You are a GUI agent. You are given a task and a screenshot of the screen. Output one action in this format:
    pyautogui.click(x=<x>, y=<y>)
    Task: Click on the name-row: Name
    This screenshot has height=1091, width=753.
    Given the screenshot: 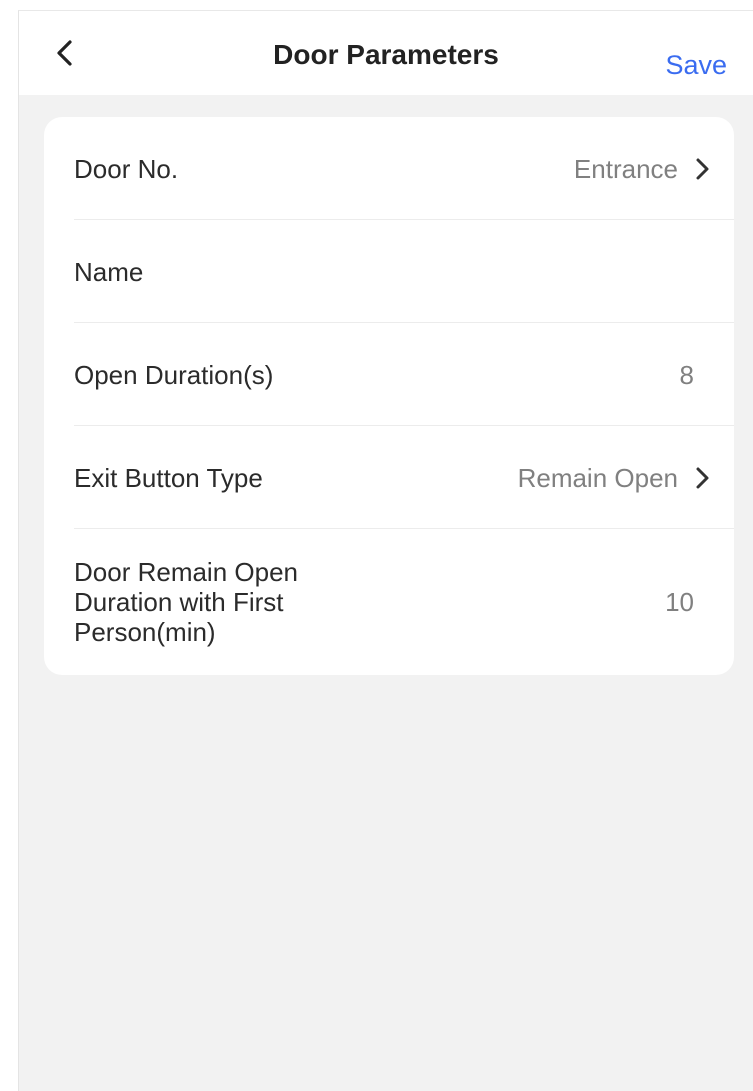 What is the action you would take?
    pyautogui.click(x=389, y=271)
    